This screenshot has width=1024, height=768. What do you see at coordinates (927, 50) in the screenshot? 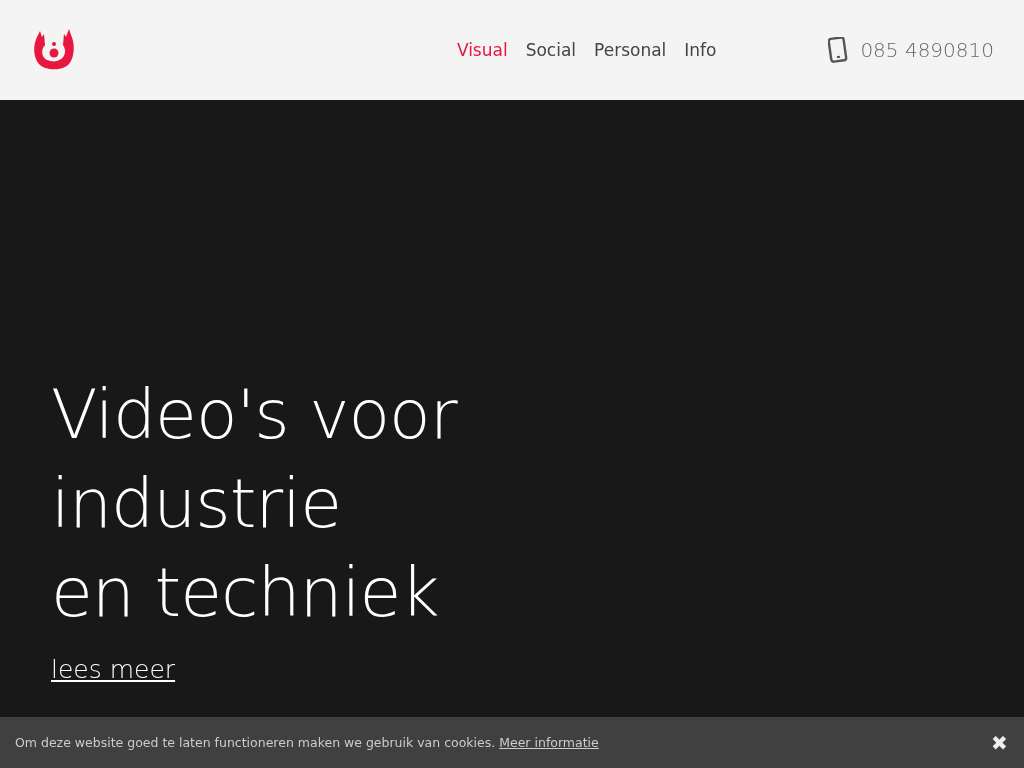
I see `phone-number: 085 4890810` at bounding box center [927, 50].